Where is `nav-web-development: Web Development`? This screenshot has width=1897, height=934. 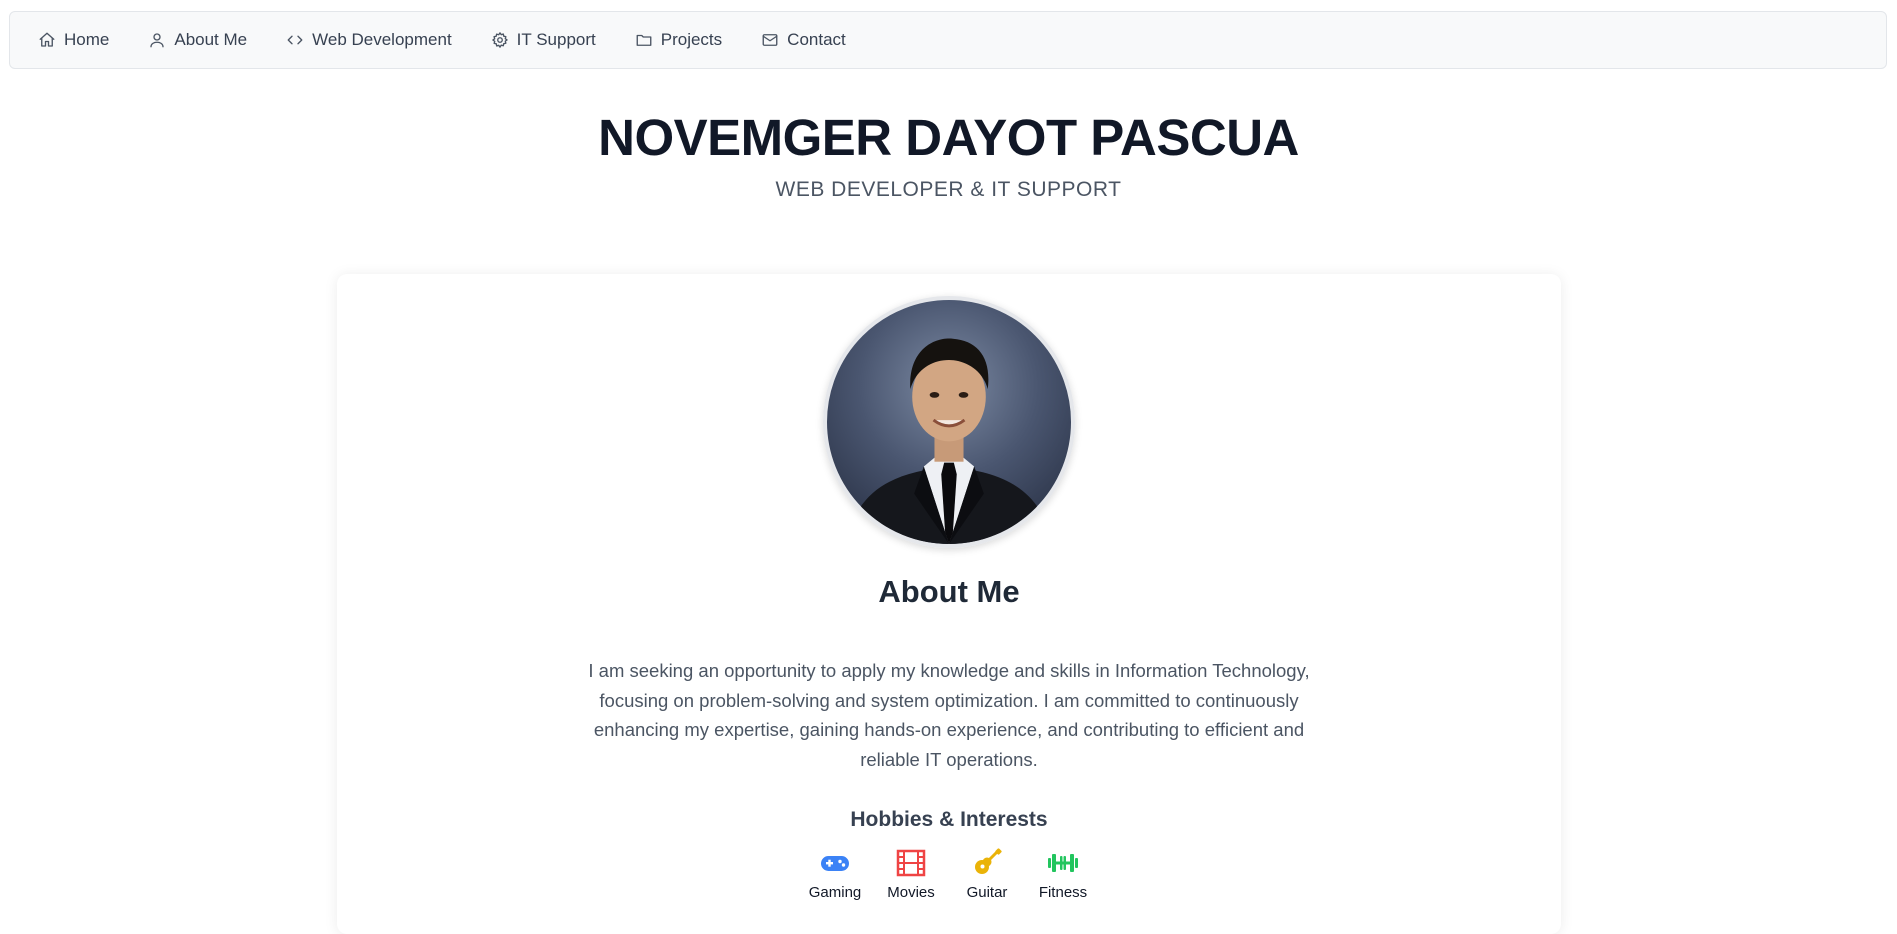
nav-web-development: Web Development is located at coordinates (369, 40).